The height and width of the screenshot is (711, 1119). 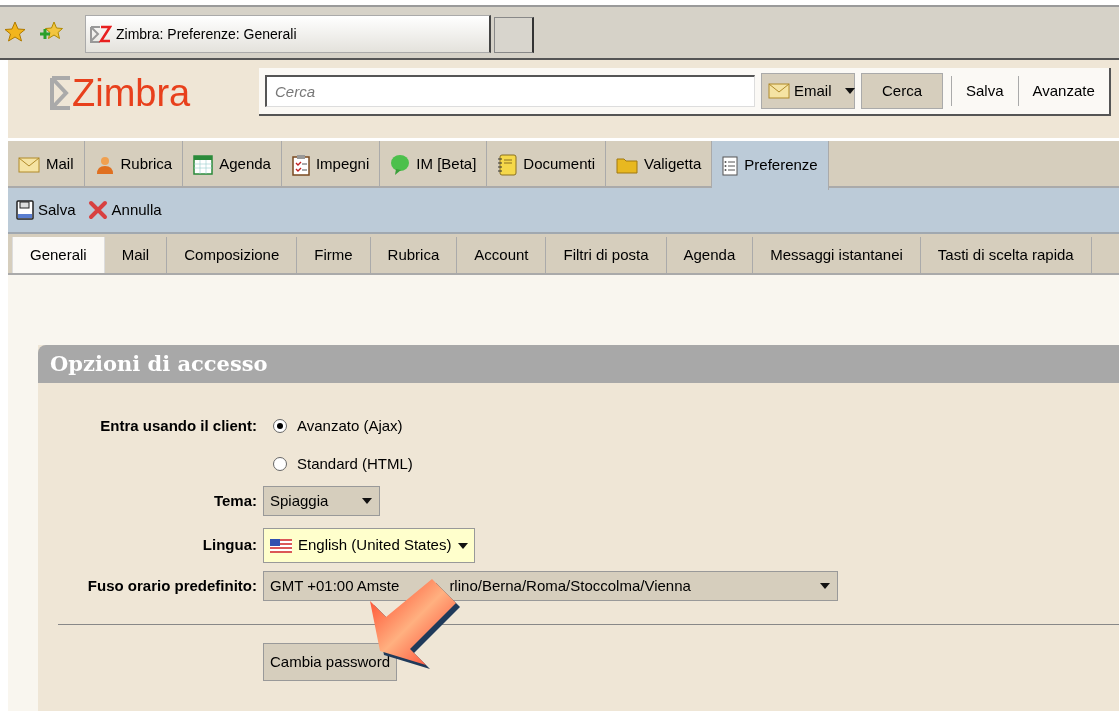 I want to click on timezone-dropdown: GMT +01:00 Amste rlino/Berna/Roma/Stoccolma/Vienna, so click(x=550, y=586).